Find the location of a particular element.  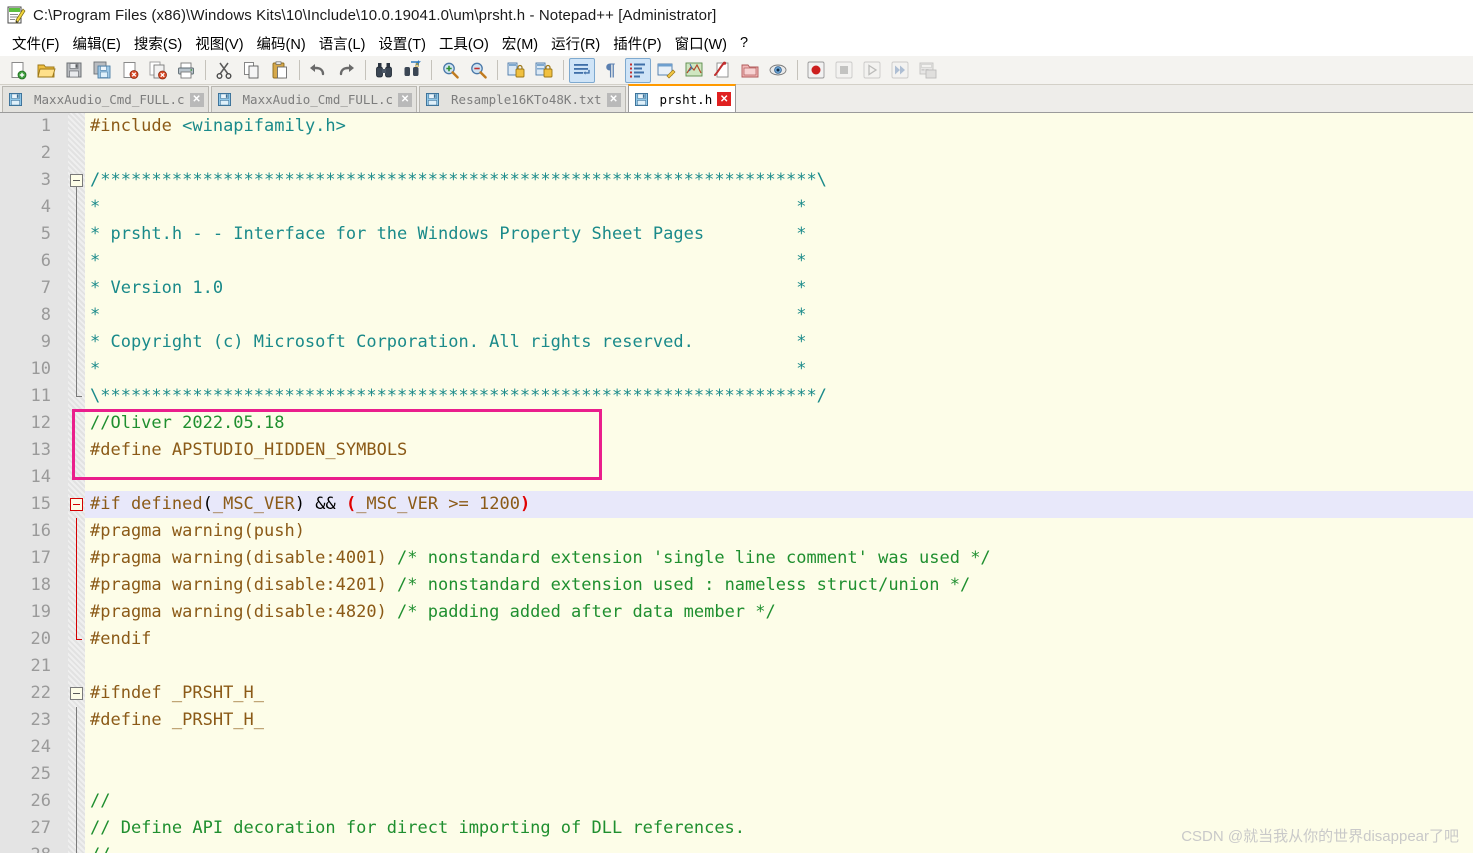

menu-run: 运行(R) is located at coordinates (576, 43).